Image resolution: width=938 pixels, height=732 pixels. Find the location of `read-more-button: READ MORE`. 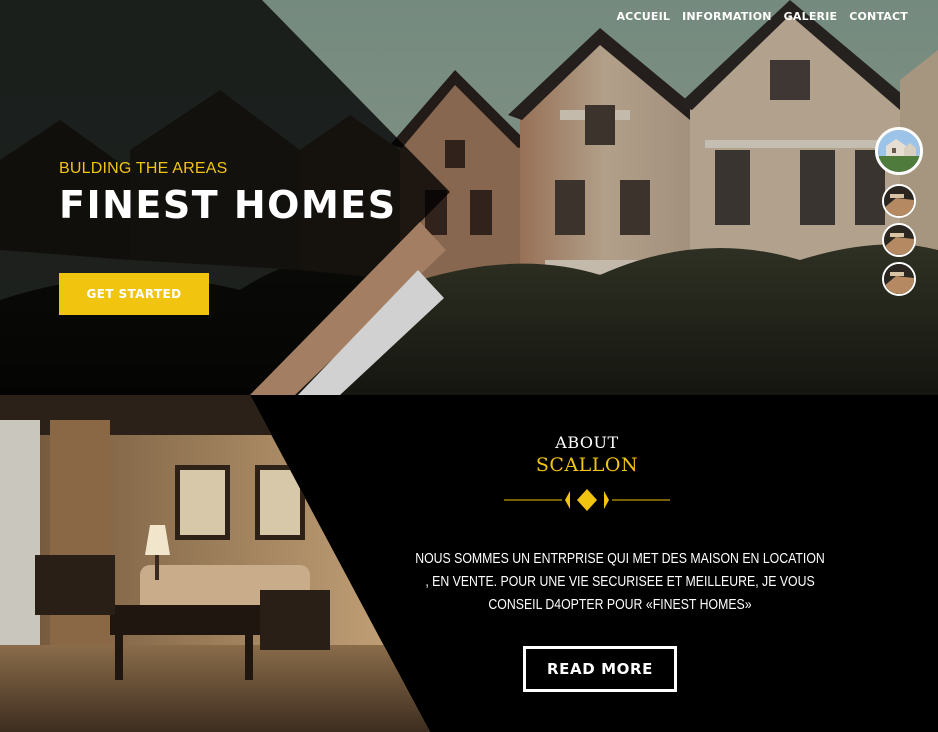

read-more-button: READ MORE is located at coordinates (600, 669).